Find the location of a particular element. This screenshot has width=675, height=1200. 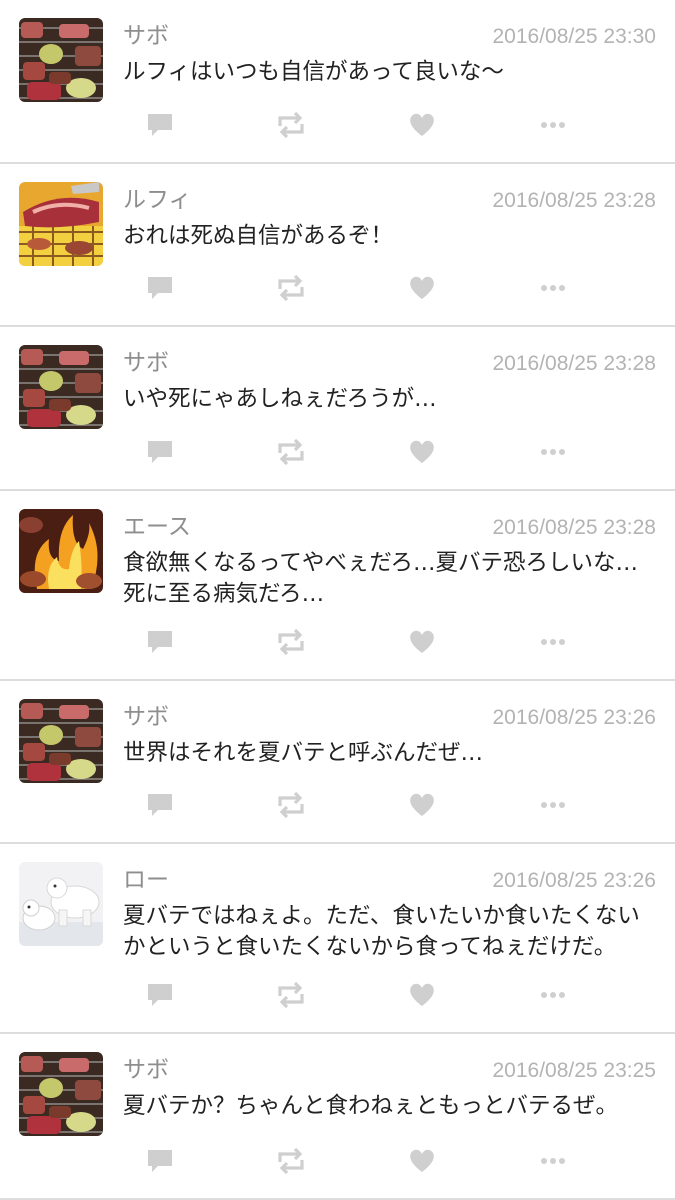

user-name: ルフィ is located at coordinates (157, 200).